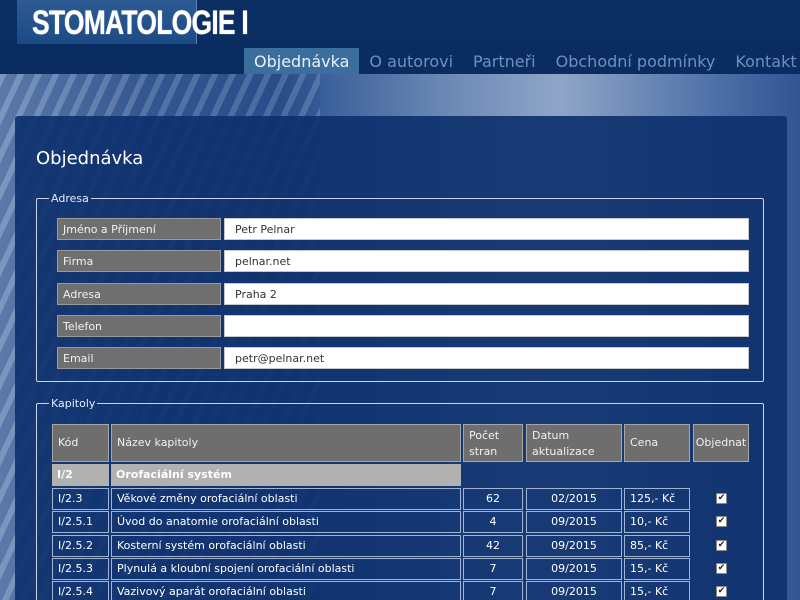  Describe the element at coordinates (657, 522) in the screenshot. I see `cell-price: 10,- Kč` at that location.